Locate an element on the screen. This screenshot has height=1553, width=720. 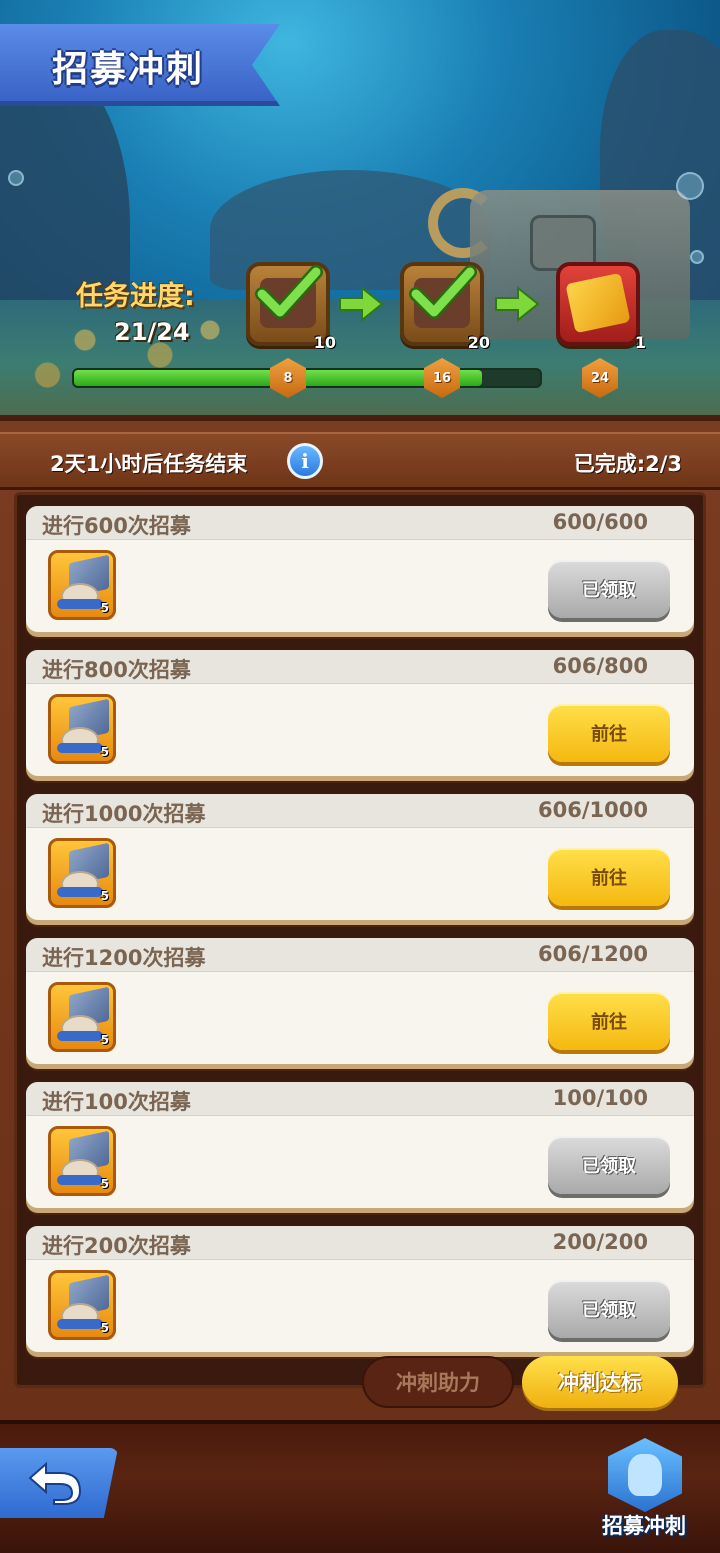
milestone-qty: 10 is located at coordinates (324, 342).